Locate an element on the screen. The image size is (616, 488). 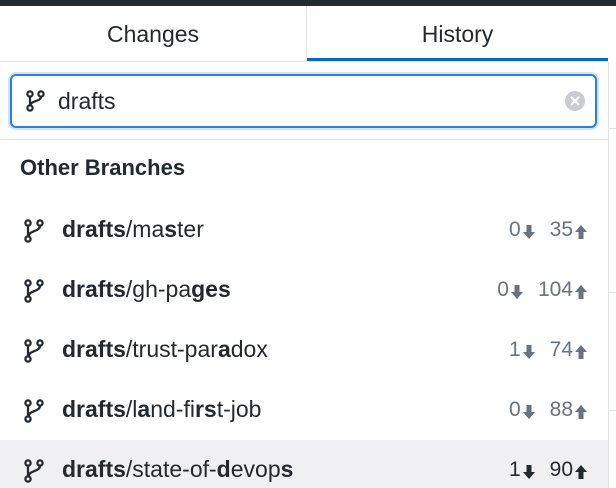
clear-icon is located at coordinates (575, 101).